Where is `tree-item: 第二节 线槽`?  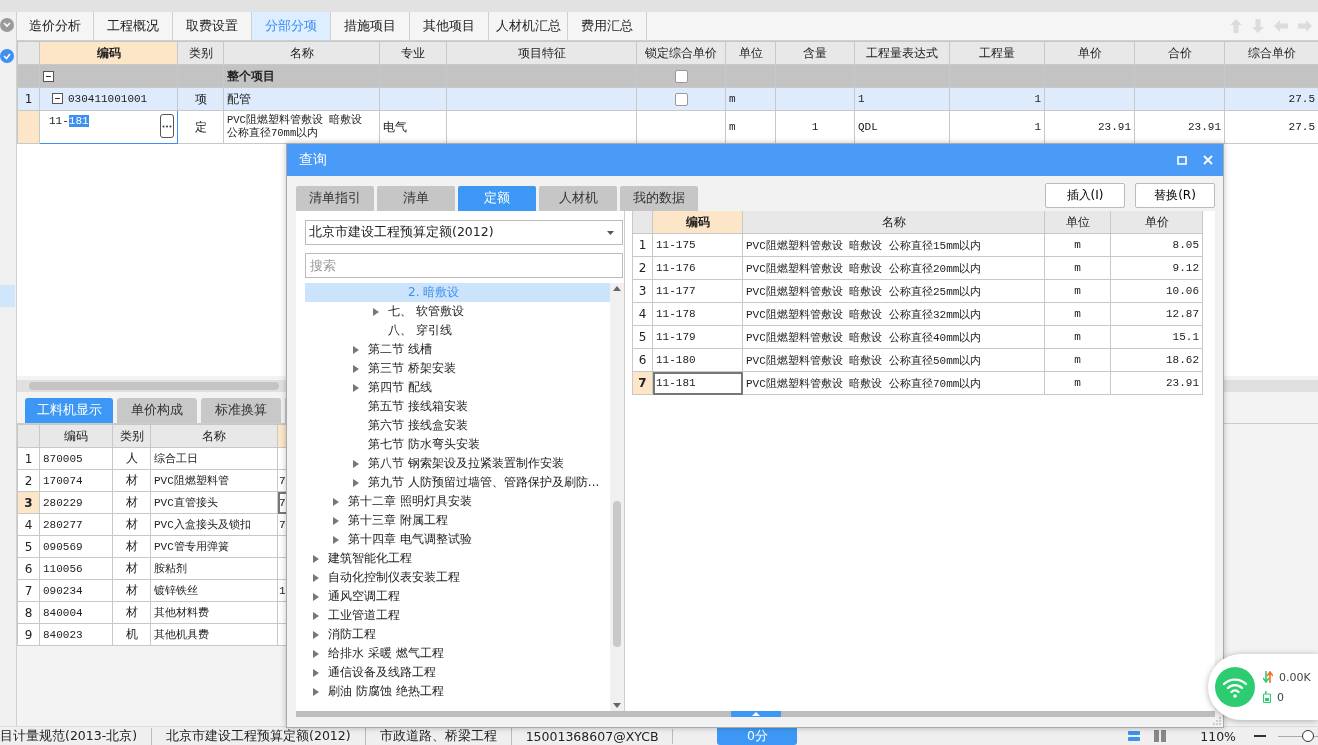 tree-item: 第二节 线槽 is located at coordinates (457, 349).